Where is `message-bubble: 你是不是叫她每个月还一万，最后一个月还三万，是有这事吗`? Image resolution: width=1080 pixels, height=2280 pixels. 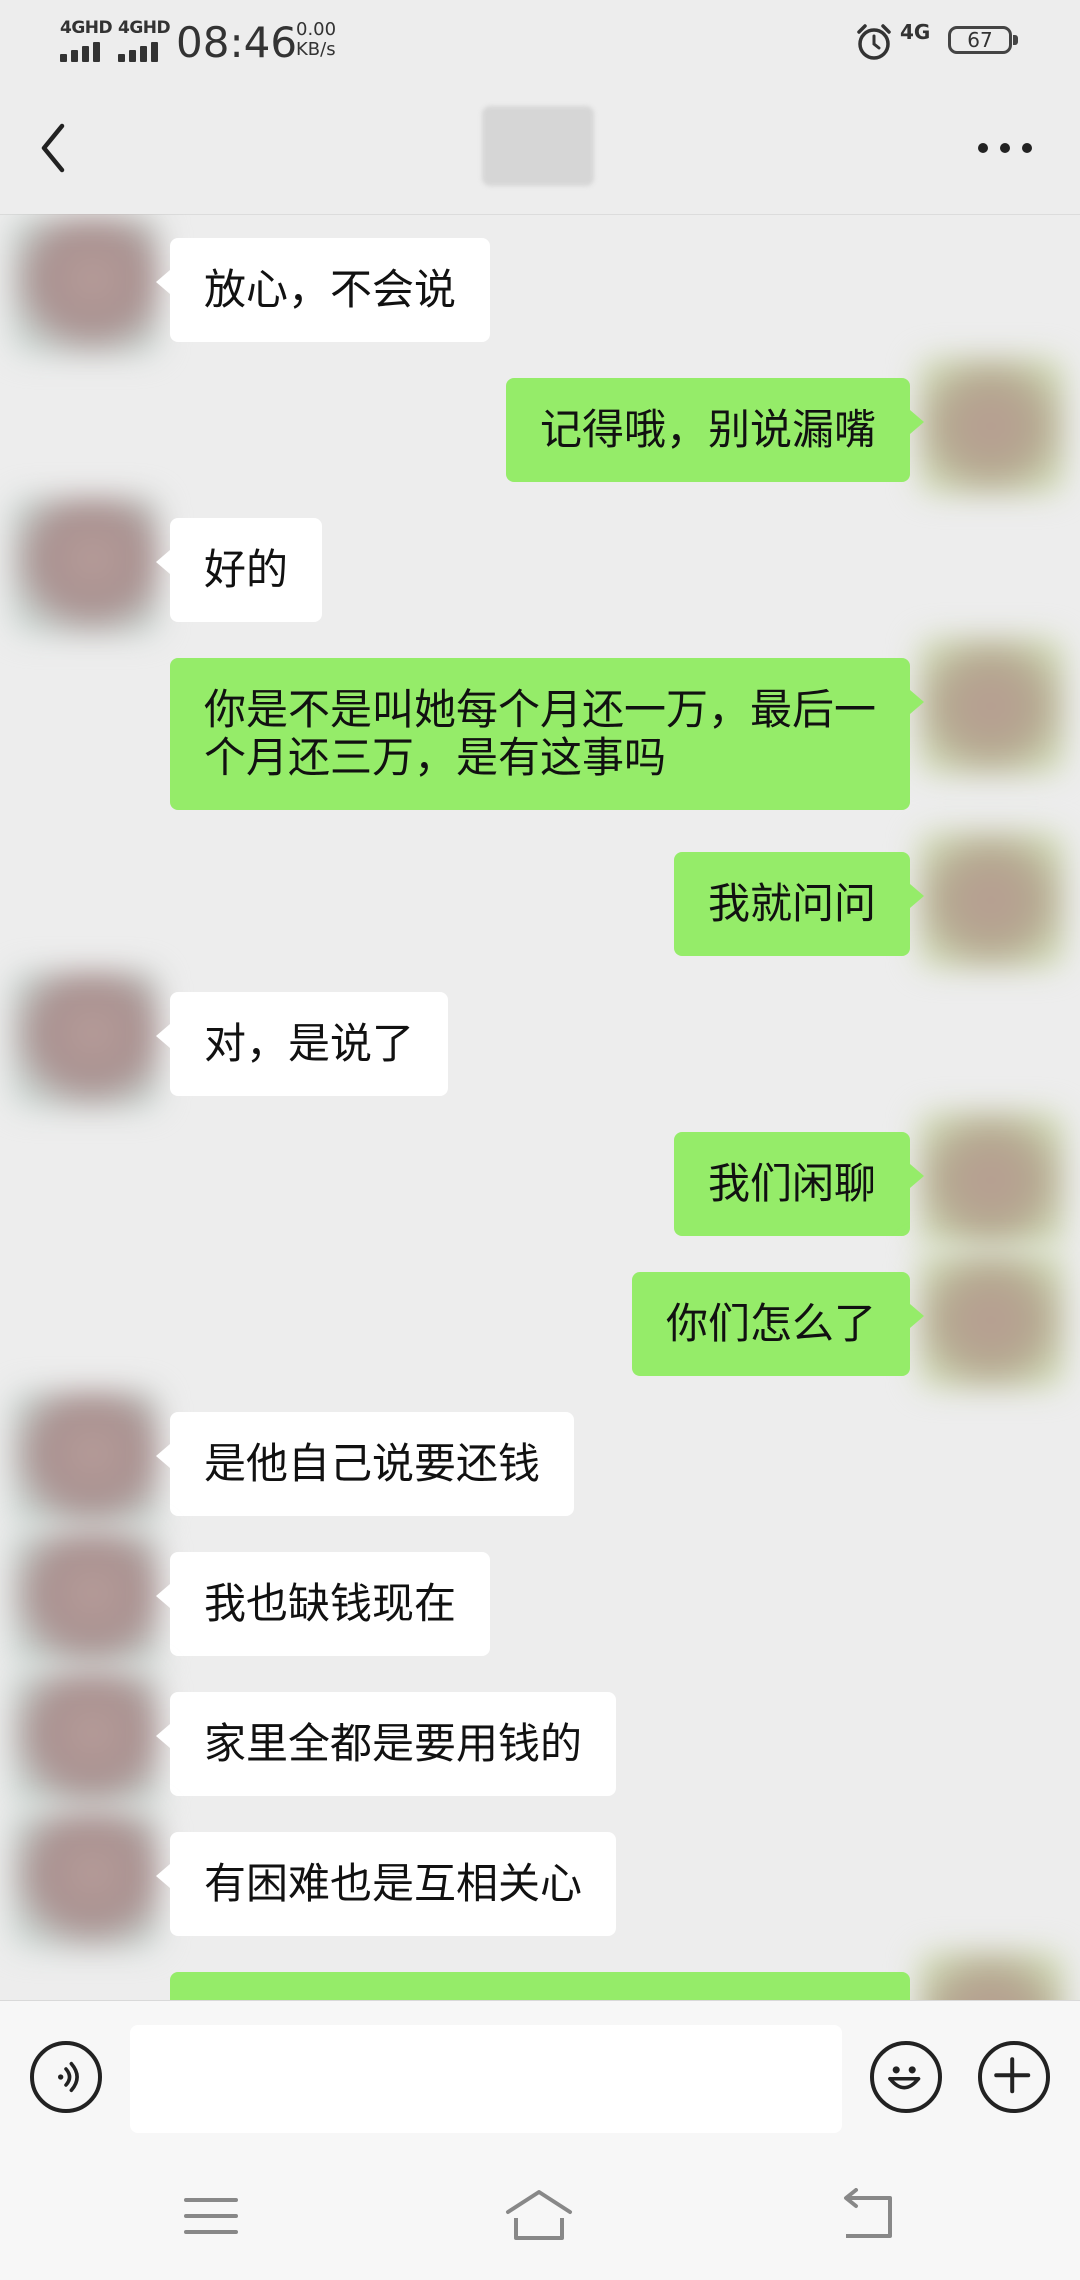 message-bubble: 你是不是叫她每个月还一万，最后一个月还三万，是有这事吗 is located at coordinates (547, 734).